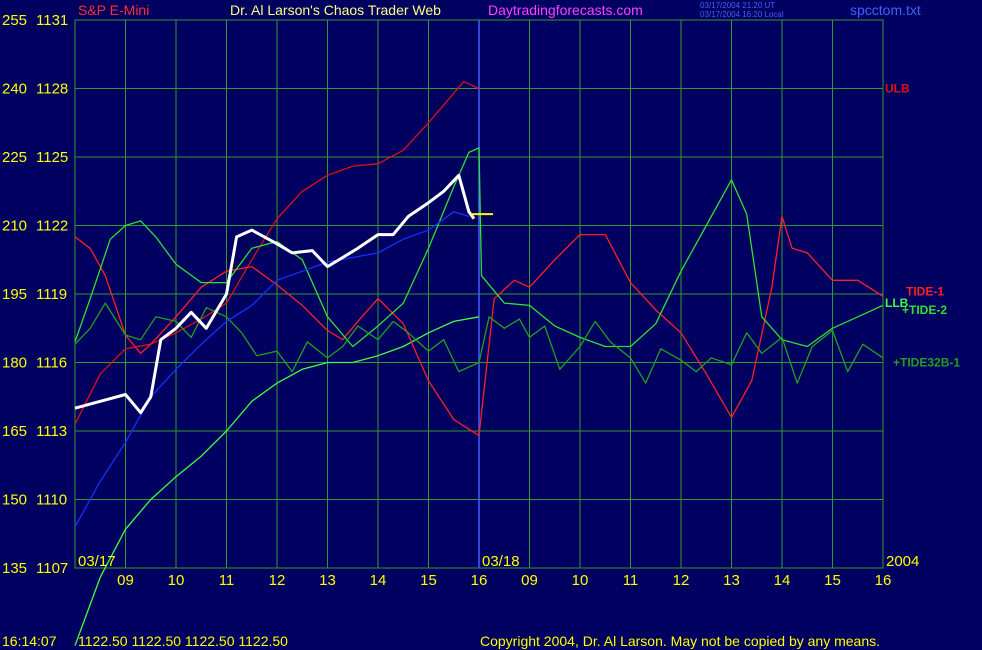 Image resolution: width=982 pixels, height=650 pixels. I want to click on series-label-tide2: +TIDE-2, so click(924, 310).